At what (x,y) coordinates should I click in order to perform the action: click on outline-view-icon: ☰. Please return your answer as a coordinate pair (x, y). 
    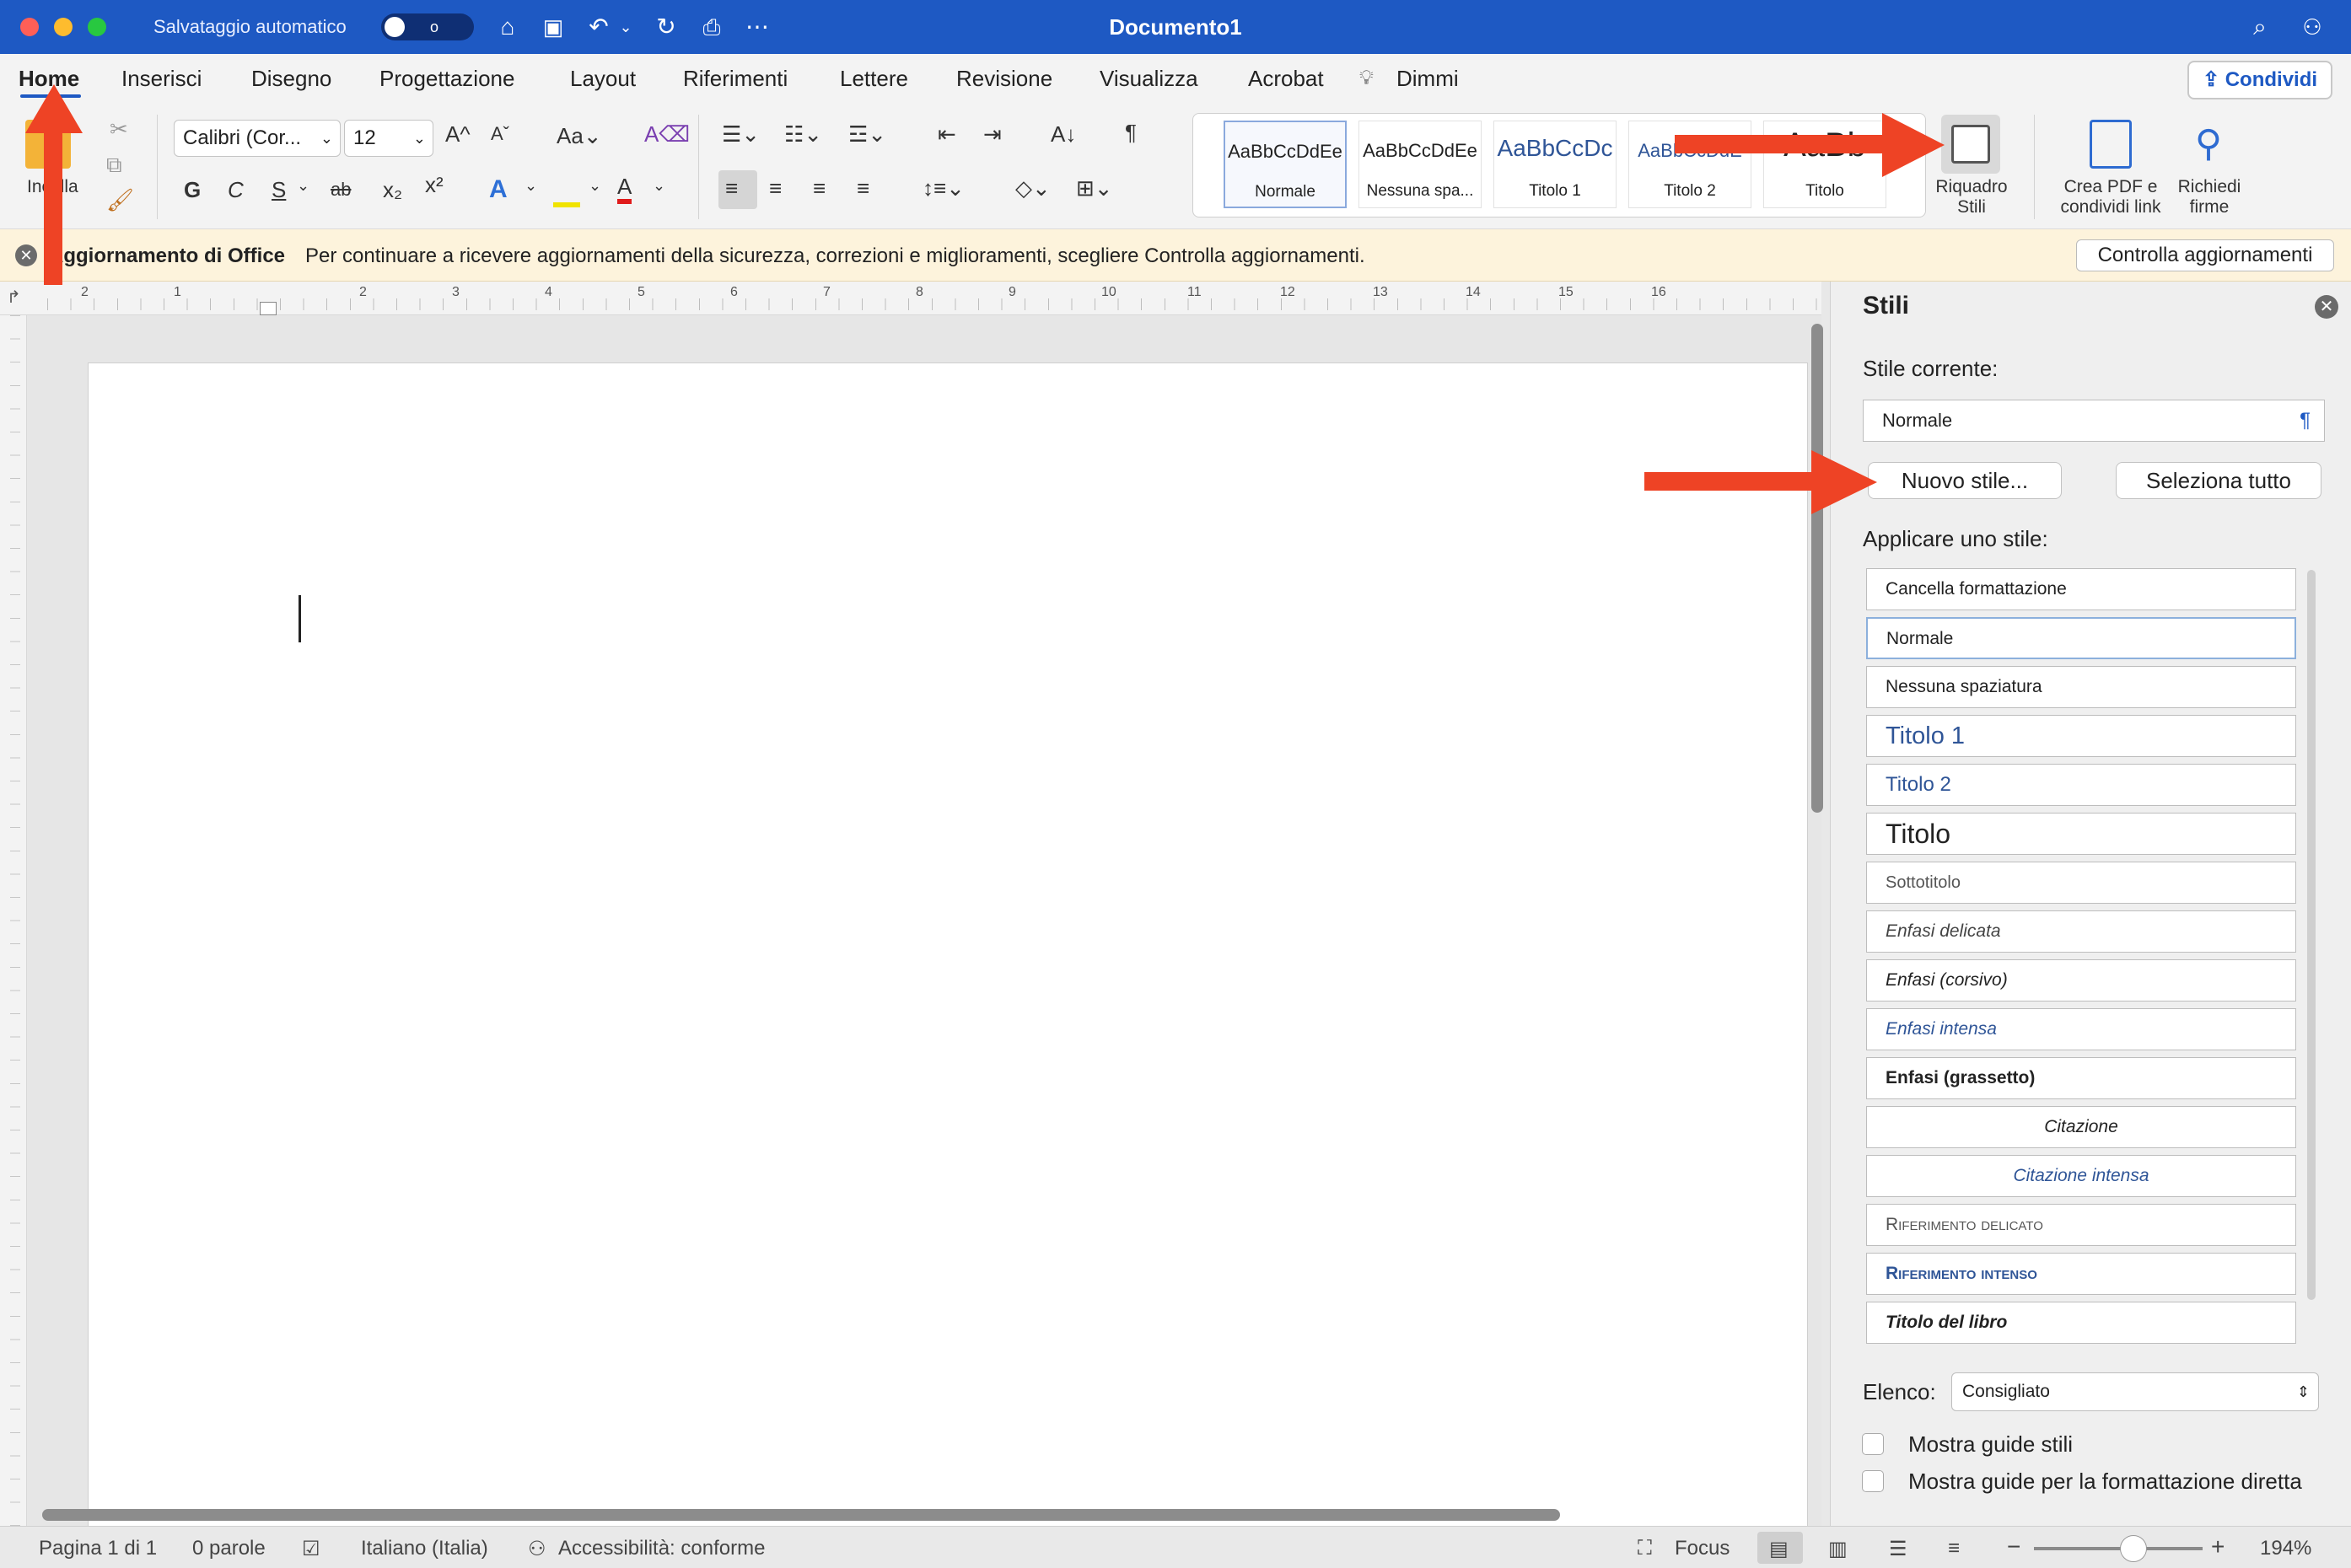
    Looking at the image, I should click on (1898, 1549).